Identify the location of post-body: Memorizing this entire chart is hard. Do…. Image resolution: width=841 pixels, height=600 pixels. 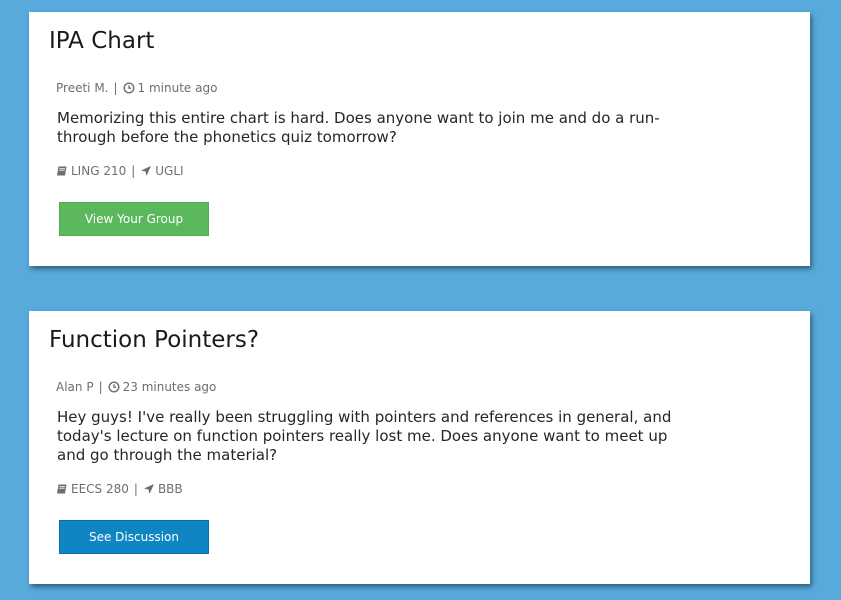
(358, 127).